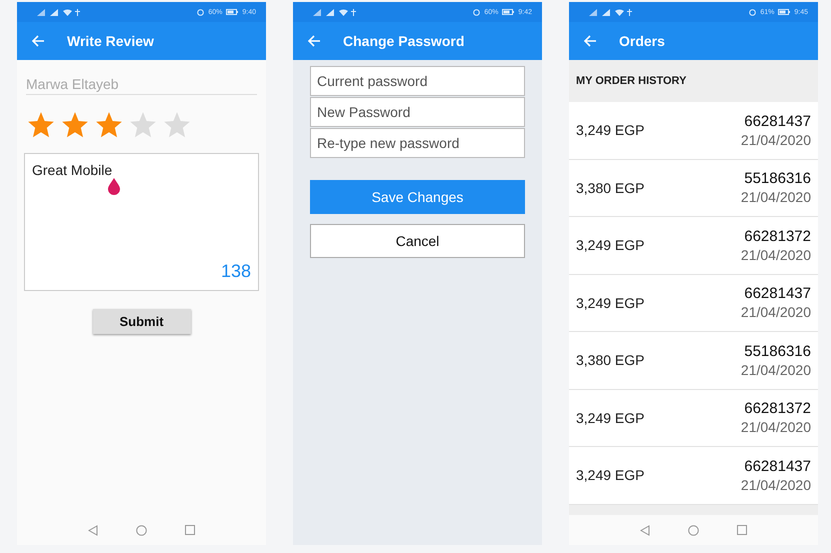  I want to click on section-header: MY ORDER HISTORY, so click(631, 81).